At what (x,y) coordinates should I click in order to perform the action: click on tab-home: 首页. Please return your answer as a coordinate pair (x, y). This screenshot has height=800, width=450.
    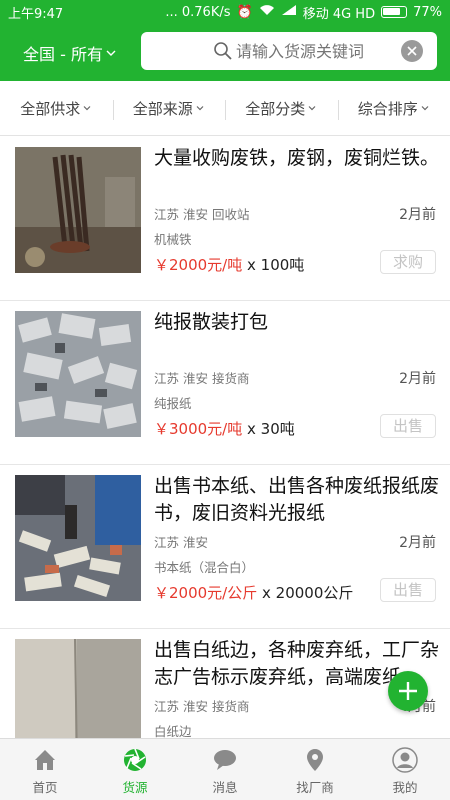
    Looking at the image, I should click on (45, 769).